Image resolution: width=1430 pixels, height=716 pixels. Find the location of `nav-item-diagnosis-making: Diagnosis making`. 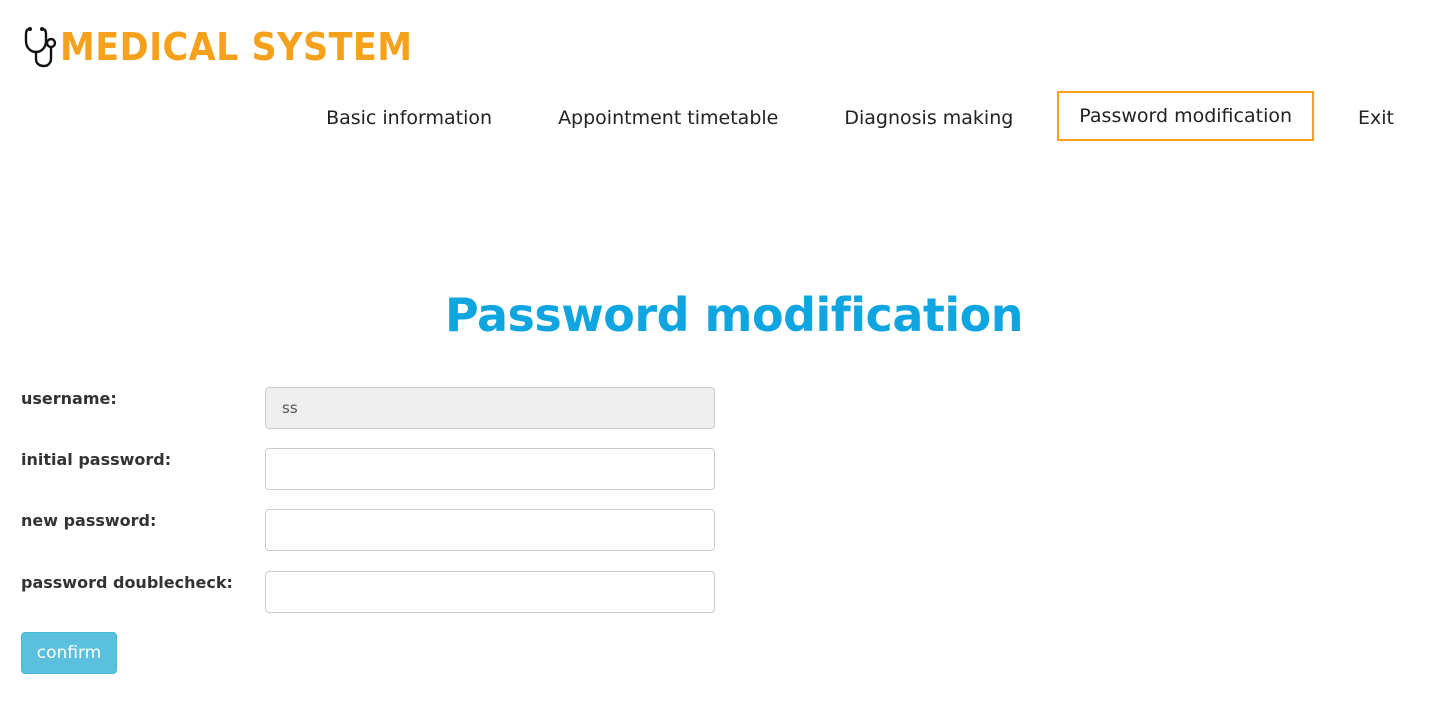

nav-item-diagnosis-making: Diagnosis making is located at coordinates (928, 116).